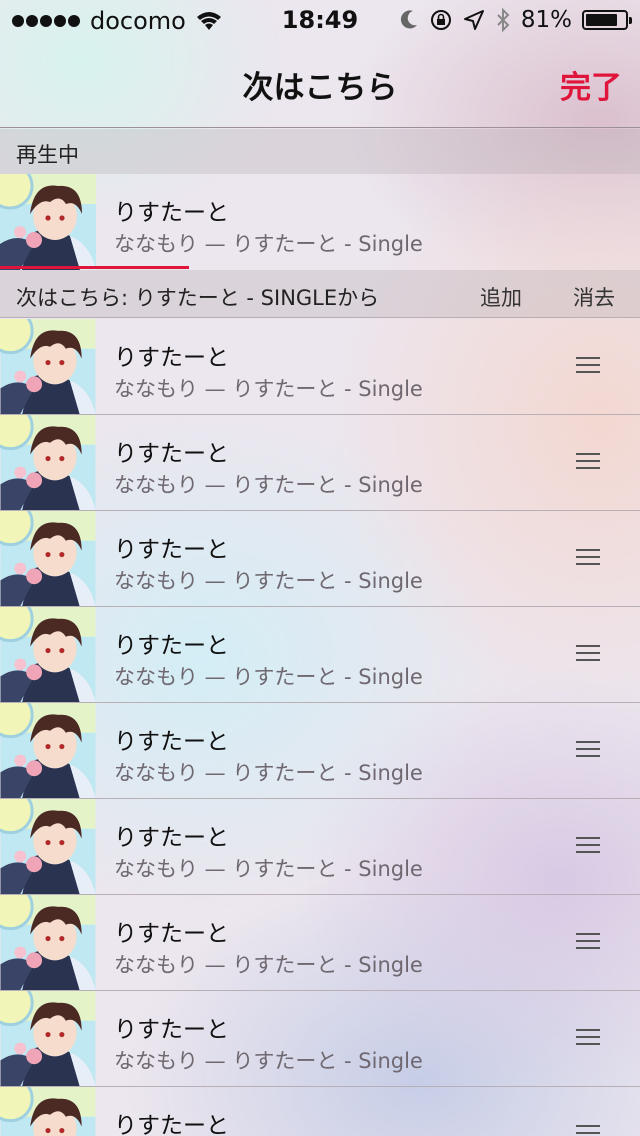 The height and width of the screenshot is (1136, 640). What do you see at coordinates (94, 267) in the screenshot?
I see `playback-progress-fill` at bounding box center [94, 267].